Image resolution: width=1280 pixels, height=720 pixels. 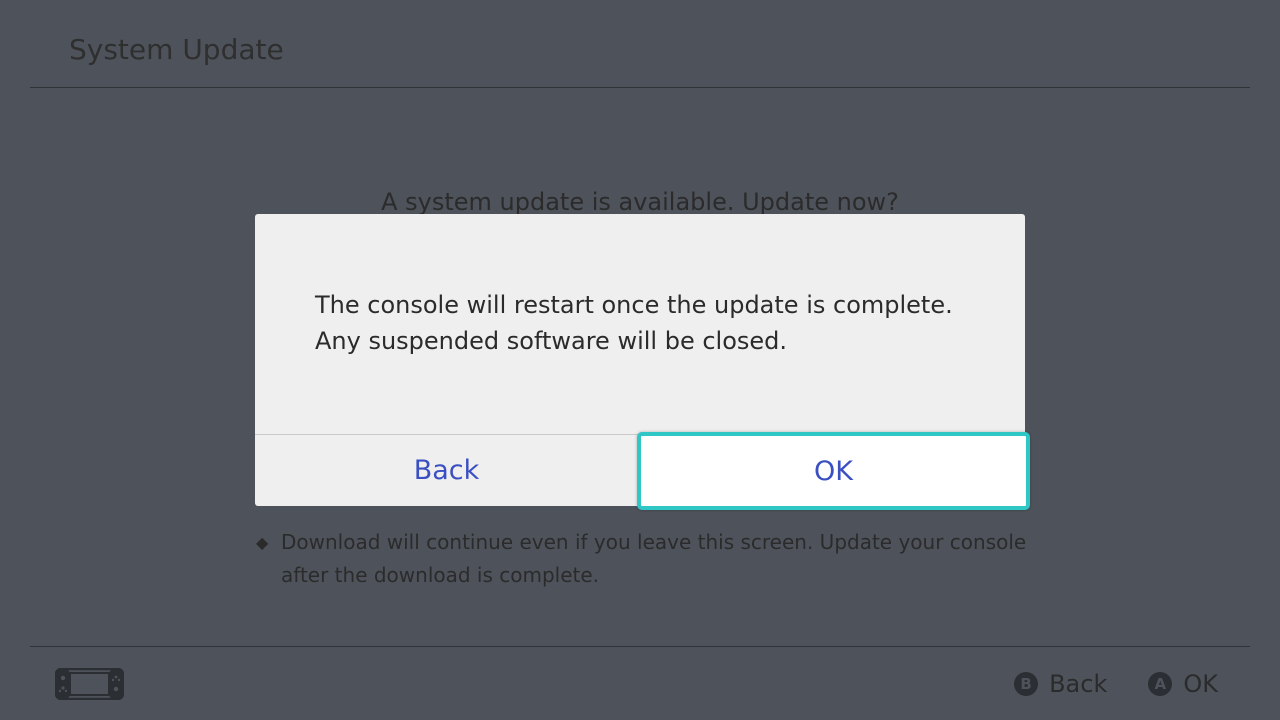 What do you see at coordinates (833, 471) in the screenshot?
I see `ok-button: OK` at bounding box center [833, 471].